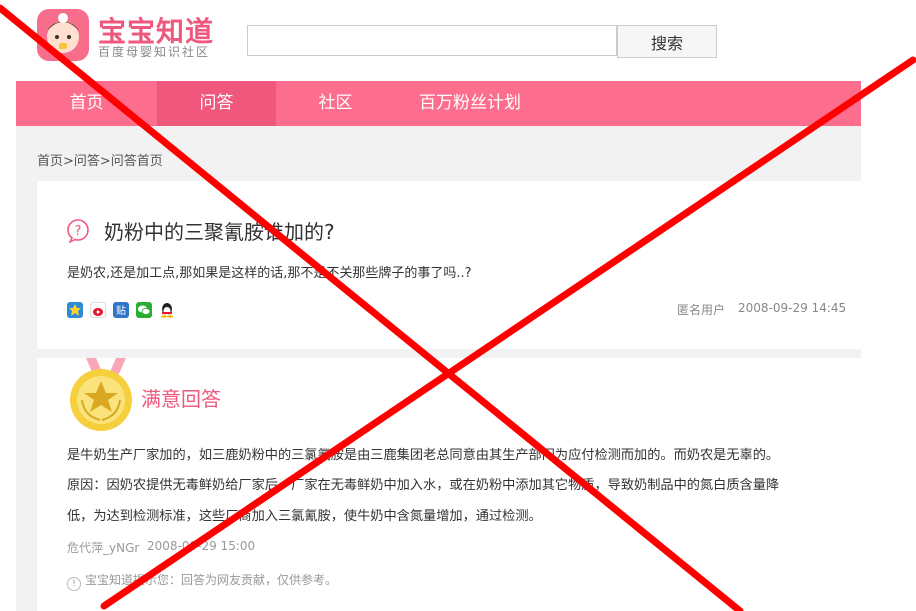  What do you see at coordinates (219, 232) in the screenshot?
I see `question-title: 奶粉中的三聚氰胺谁加的?` at bounding box center [219, 232].